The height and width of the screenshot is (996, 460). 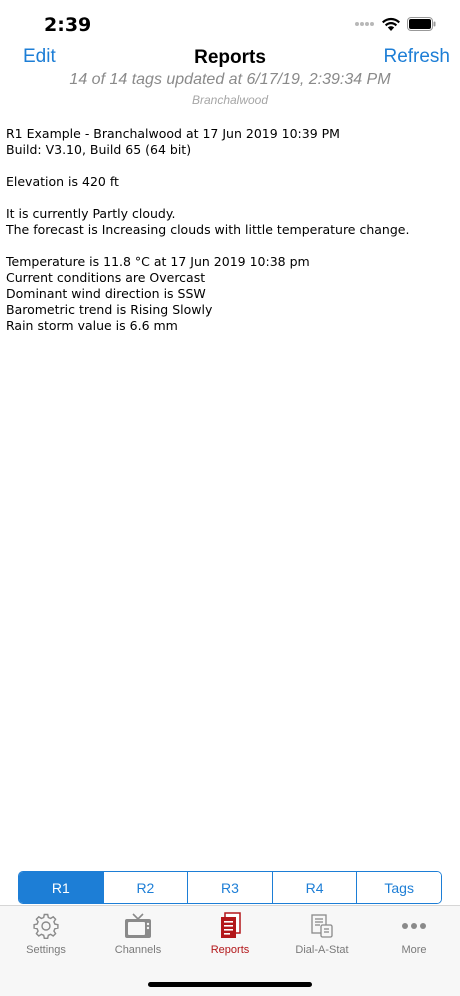 I want to click on segment-r2: R2, so click(x=145, y=887).